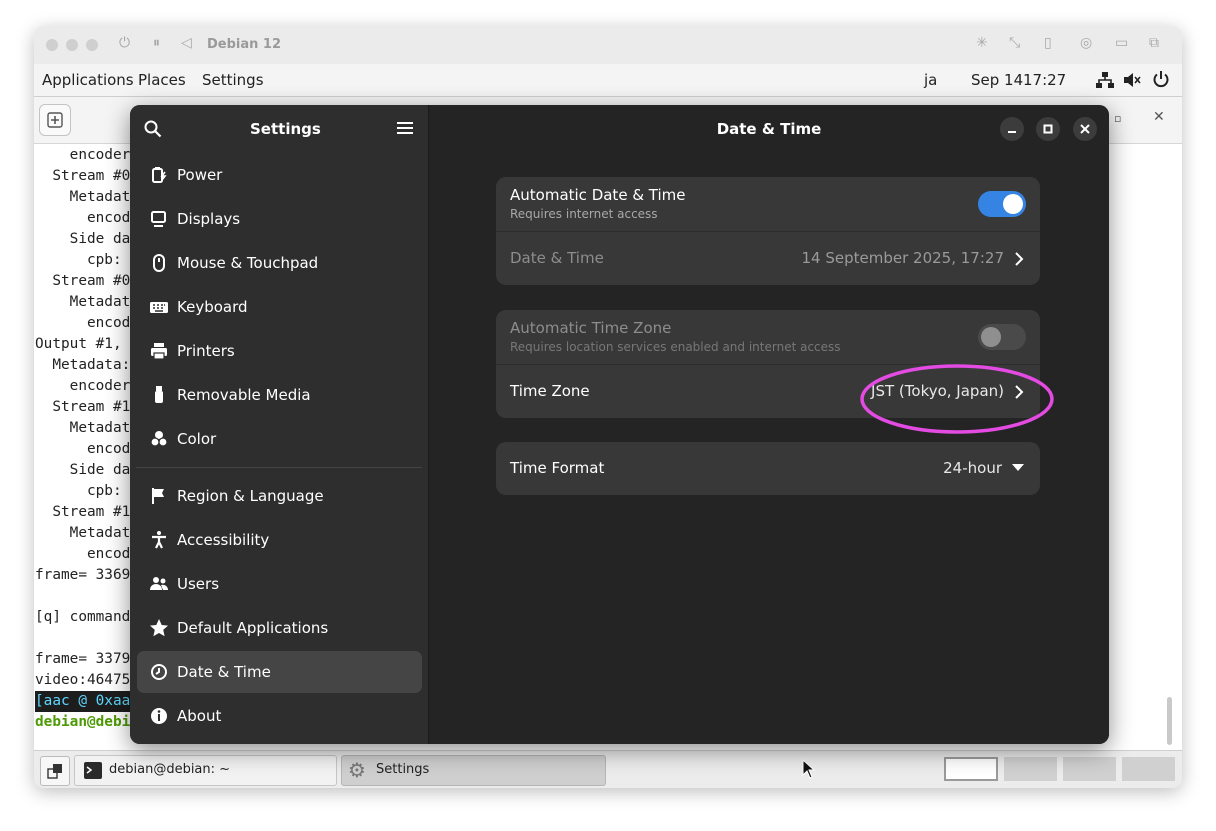  What do you see at coordinates (159, 394) in the screenshot?
I see `usb-icon` at bounding box center [159, 394].